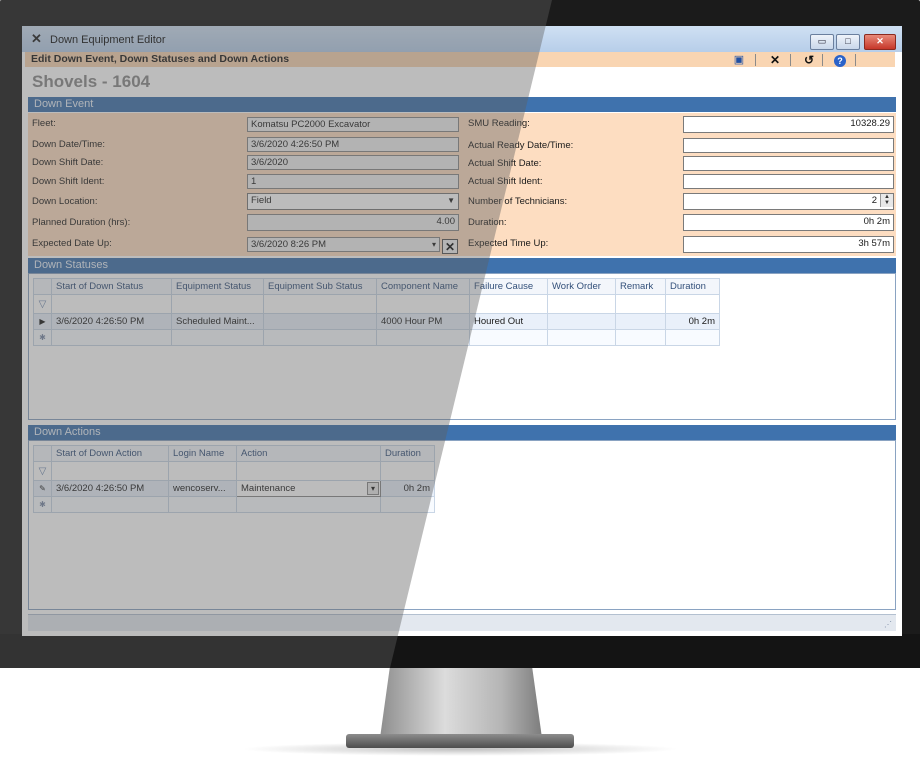 The height and width of the screenshot is (760, 922). What do you see at coordinates (508, 286) in the screenshot?
I see `column-header: Failure Cause` at bounding box center [508, 286].